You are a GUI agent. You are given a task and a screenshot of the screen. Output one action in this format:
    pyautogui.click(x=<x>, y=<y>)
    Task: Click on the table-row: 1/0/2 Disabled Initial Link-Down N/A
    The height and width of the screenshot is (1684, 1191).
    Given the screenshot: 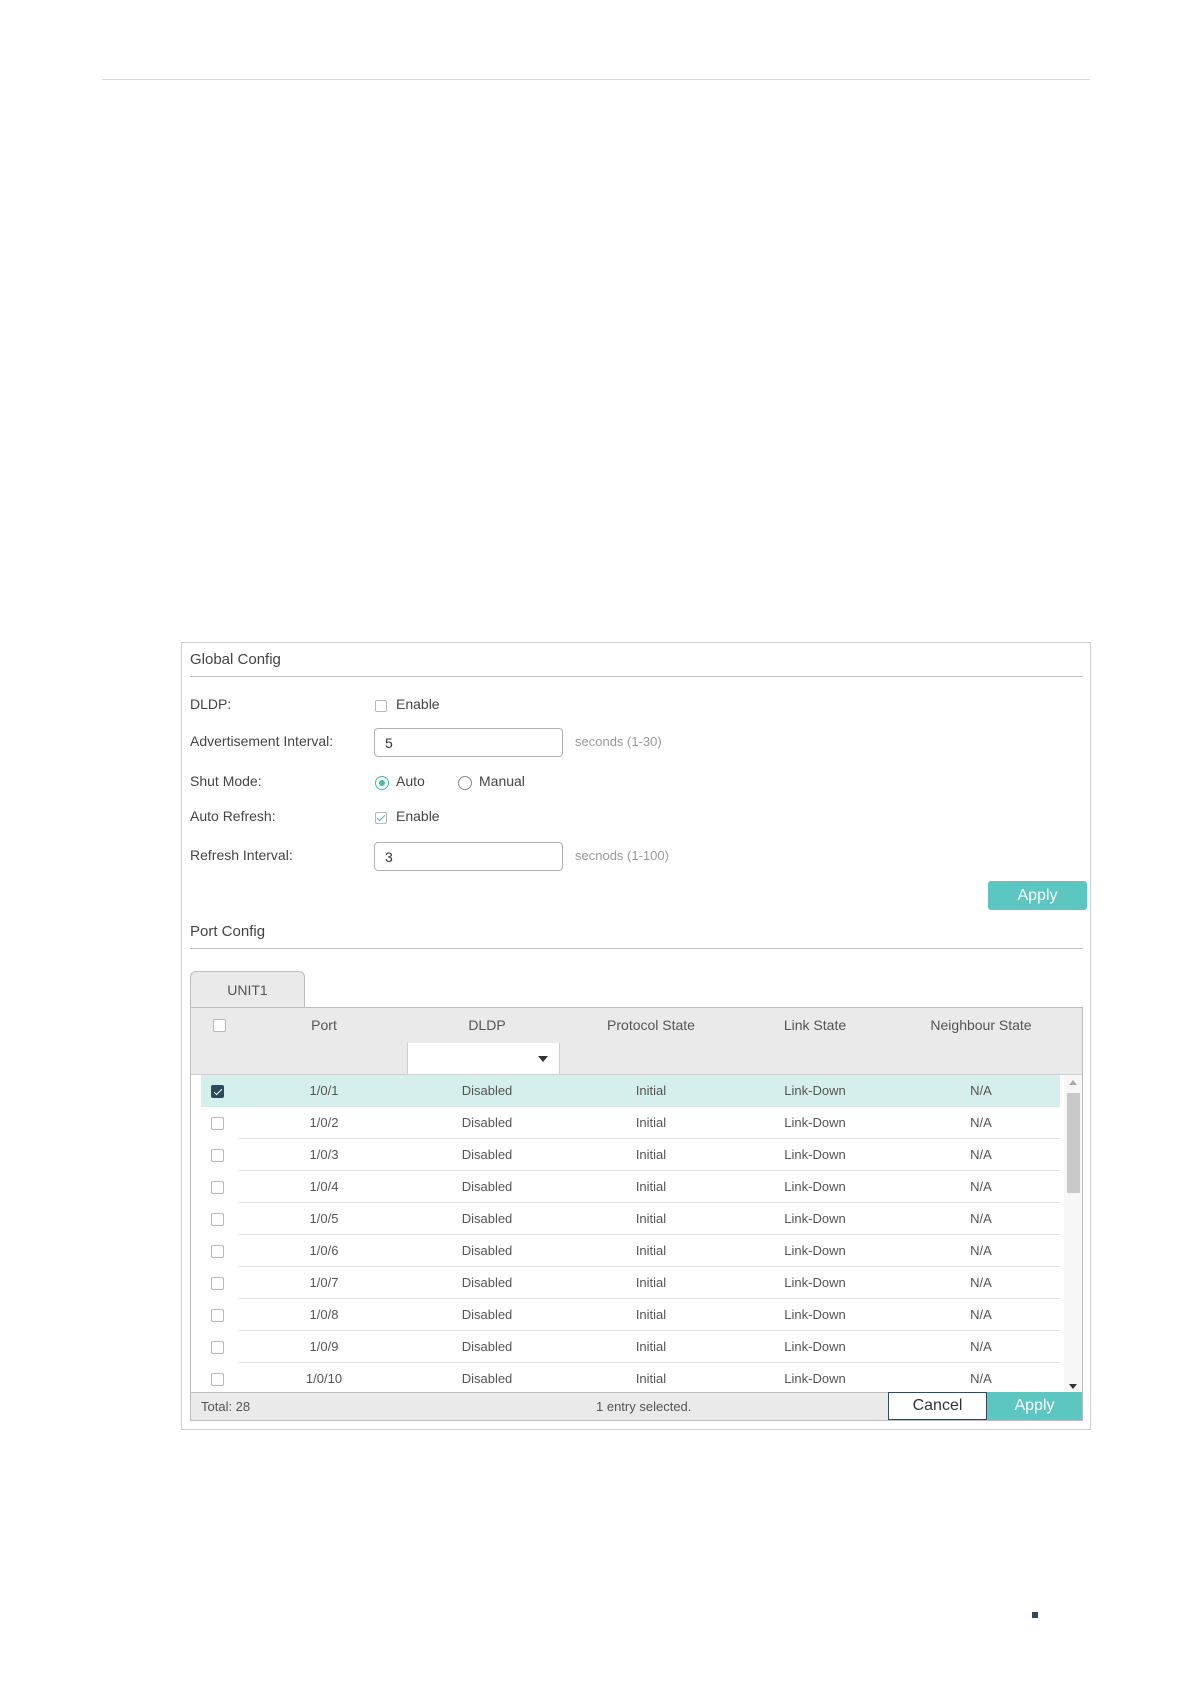 What is the action you would take?
    pyautogui.click(x=630, y=1123)
    